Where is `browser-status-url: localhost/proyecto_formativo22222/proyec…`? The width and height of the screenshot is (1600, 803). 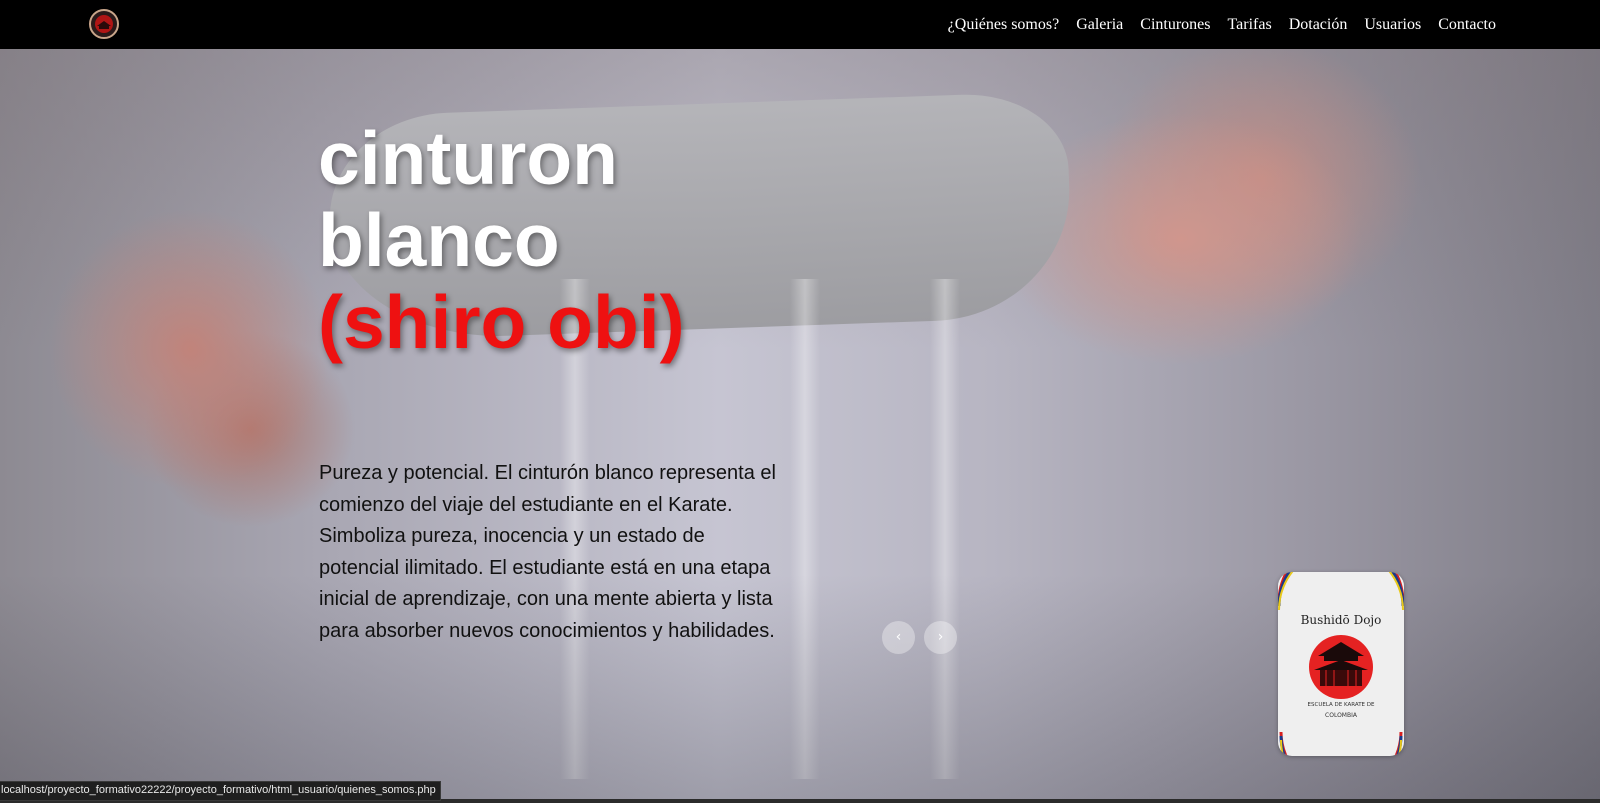 browser-status-url: localhost/proyecto_formativo22222/proyec… is located at coordinates (220, 791).